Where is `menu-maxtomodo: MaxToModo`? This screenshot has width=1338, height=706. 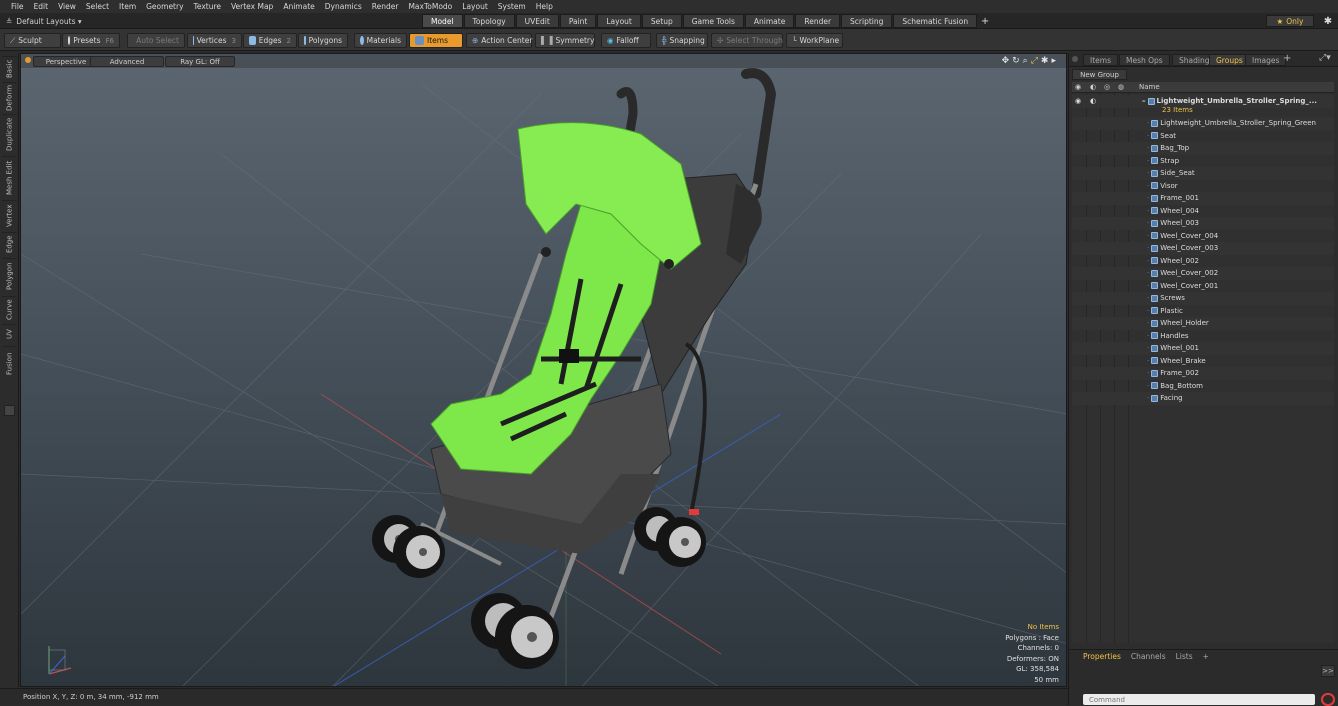 menu-maxtomodo: MaxToModo is located at coordinates (430, 6).